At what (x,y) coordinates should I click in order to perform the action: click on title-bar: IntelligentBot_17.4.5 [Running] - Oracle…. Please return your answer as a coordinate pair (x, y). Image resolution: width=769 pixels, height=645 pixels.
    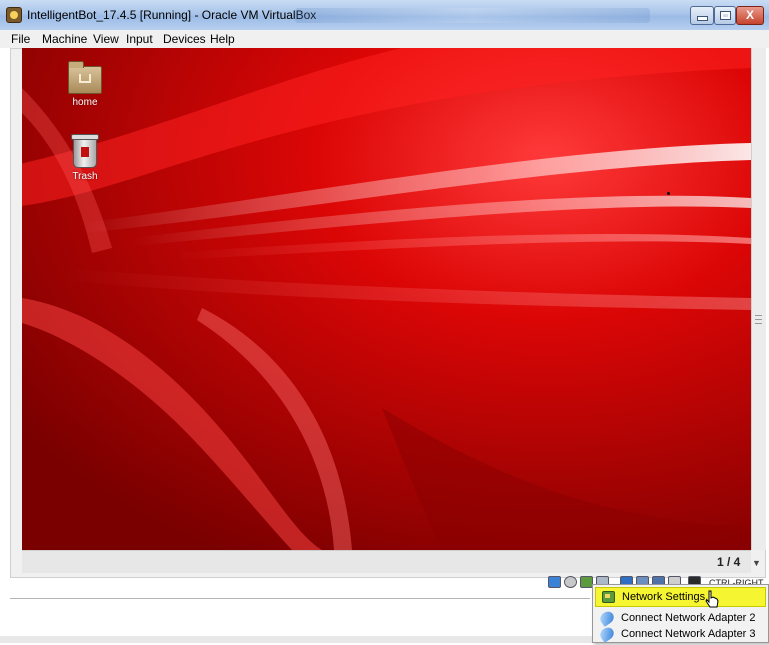
    Looking at the image, I should click on (384, 15).